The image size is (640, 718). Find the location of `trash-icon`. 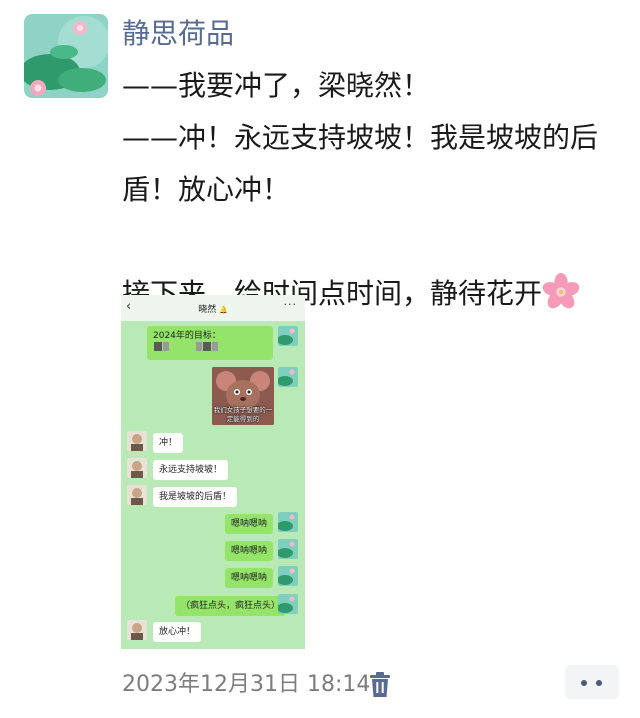

trash-icon is located at coordinates (380, 685).